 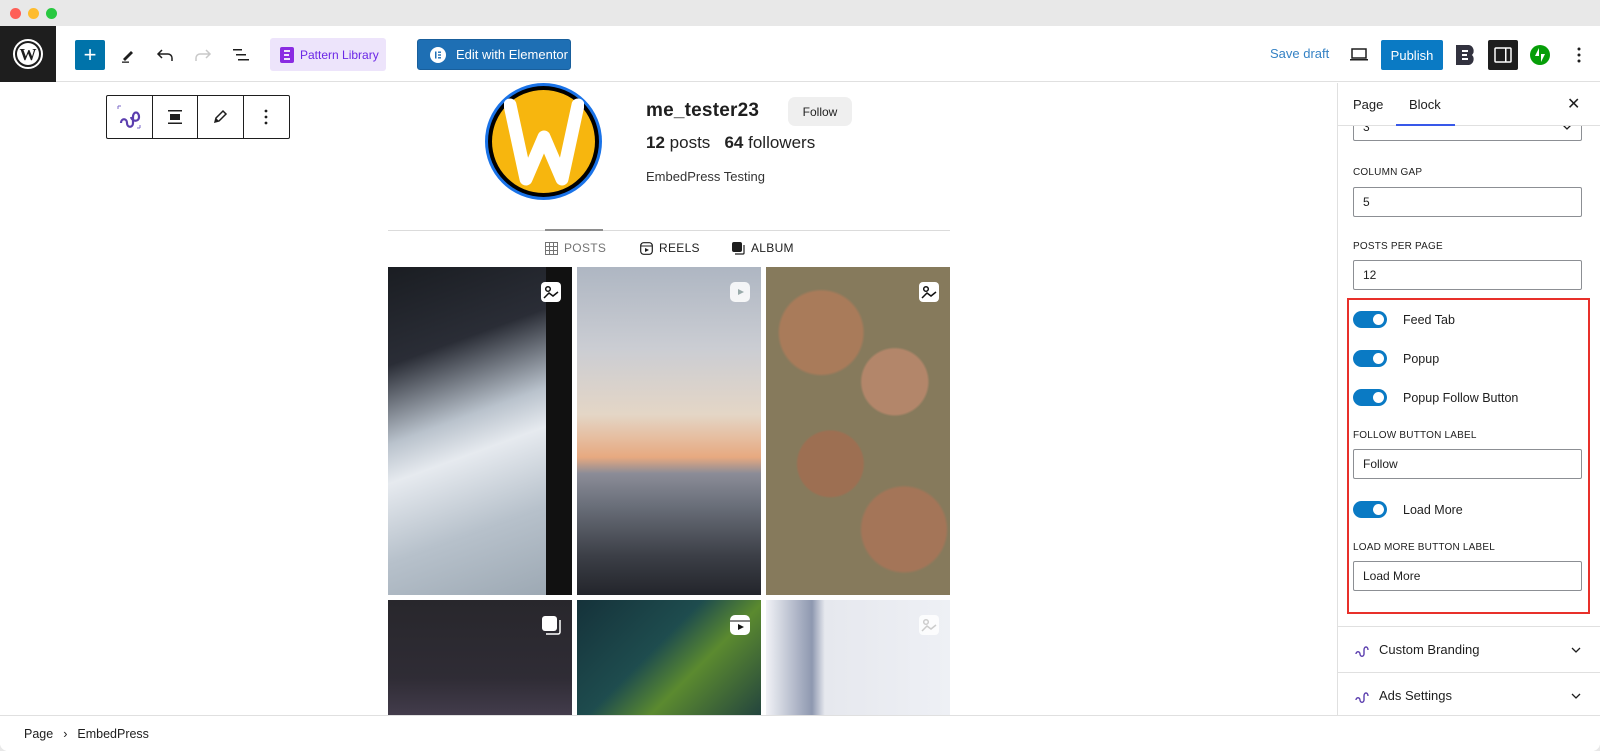 What do you see at coordinates (1503, 55) in the screenshot?
I see `settings-sidebar-toggle-icon` at bounding box center [1503, 55].